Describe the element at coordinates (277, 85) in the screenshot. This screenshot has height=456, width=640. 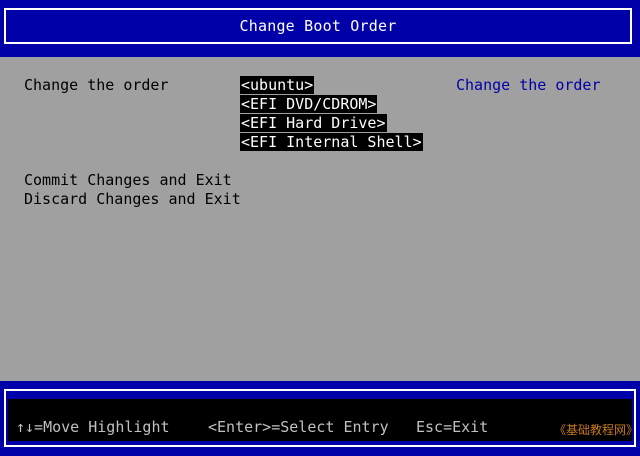
I see `boot-entry-ubuntu: <ubuntu>` at that location.